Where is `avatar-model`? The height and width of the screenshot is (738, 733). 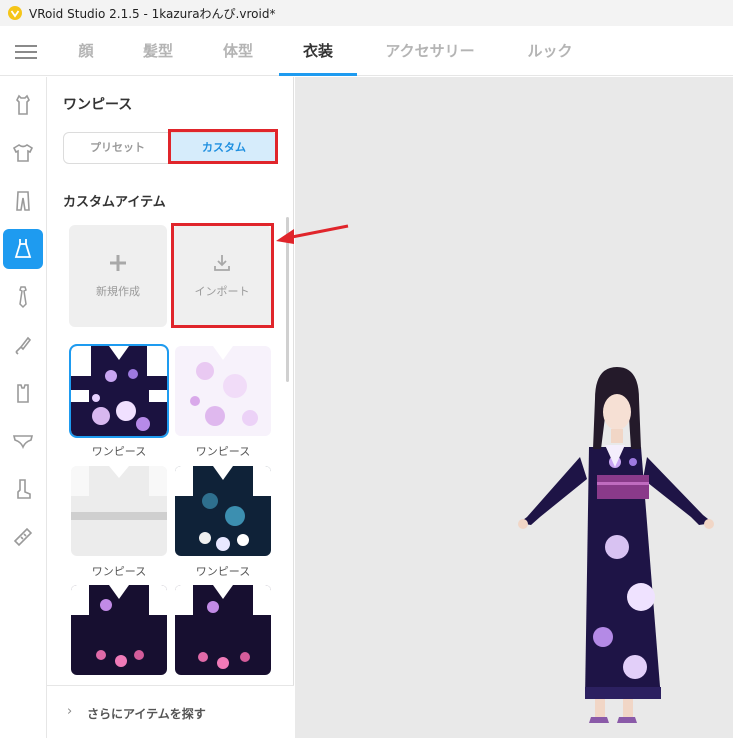 avatar-model is located at coordinates (616, 545).